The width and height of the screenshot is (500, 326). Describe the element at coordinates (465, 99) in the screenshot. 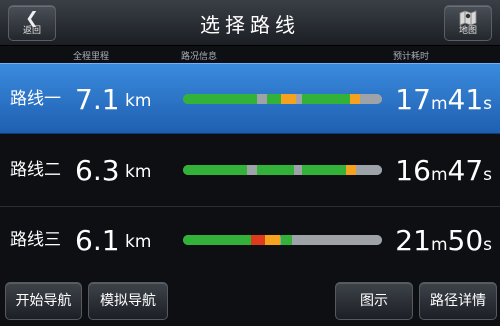

I see `time-seconds: 41` at that location.